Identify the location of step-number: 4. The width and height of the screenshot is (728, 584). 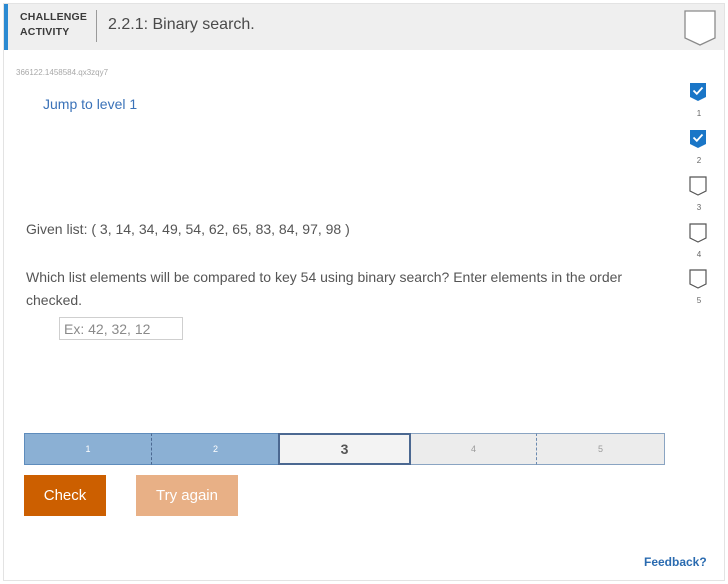
(699, 254).